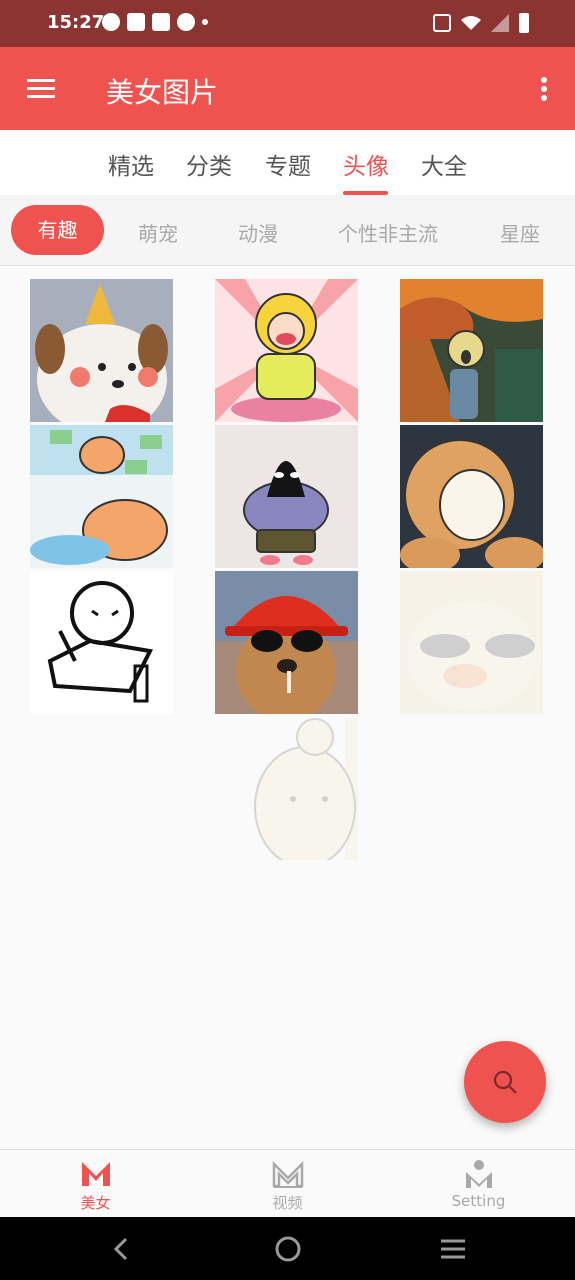 This screenshot has width=575, height=1280. Describe the element at coordinates (186, 22) in the screenshot. I see `shield-icon` at that location.